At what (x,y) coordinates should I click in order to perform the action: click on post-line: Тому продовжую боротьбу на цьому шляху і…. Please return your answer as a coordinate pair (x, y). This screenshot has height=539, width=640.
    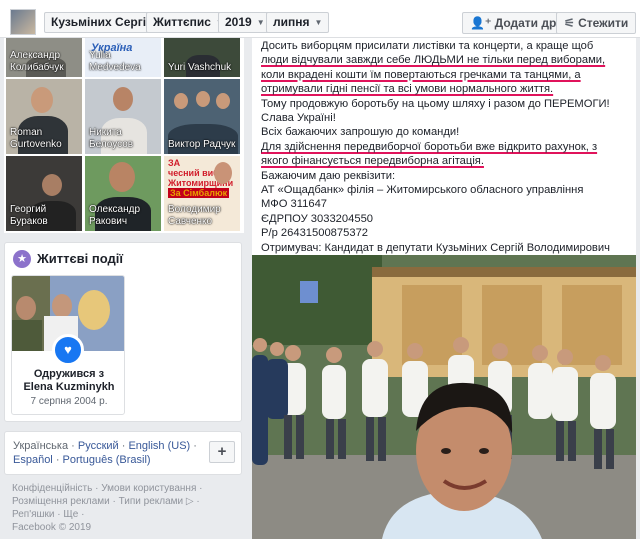
    Looking at the image, I should click on (435, 103).